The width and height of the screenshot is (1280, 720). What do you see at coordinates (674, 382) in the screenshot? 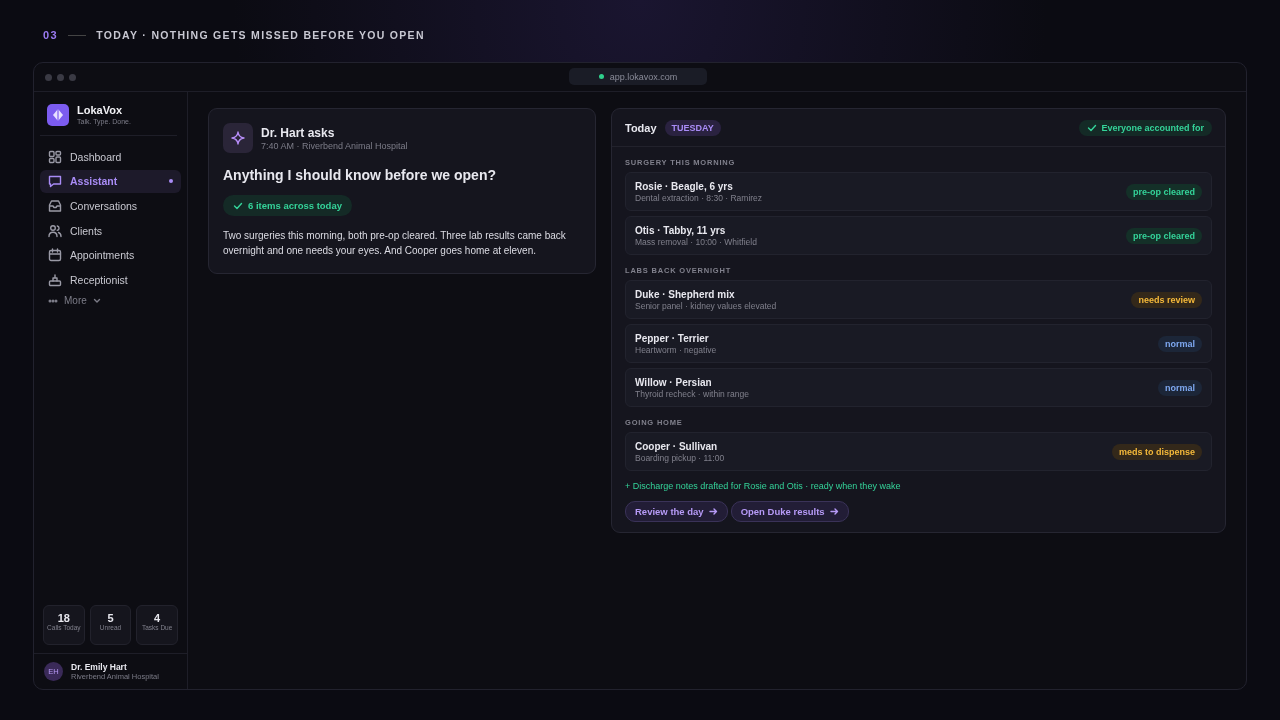
I see `patient-name: Willow · Persian` at bounding box center [674, 382].